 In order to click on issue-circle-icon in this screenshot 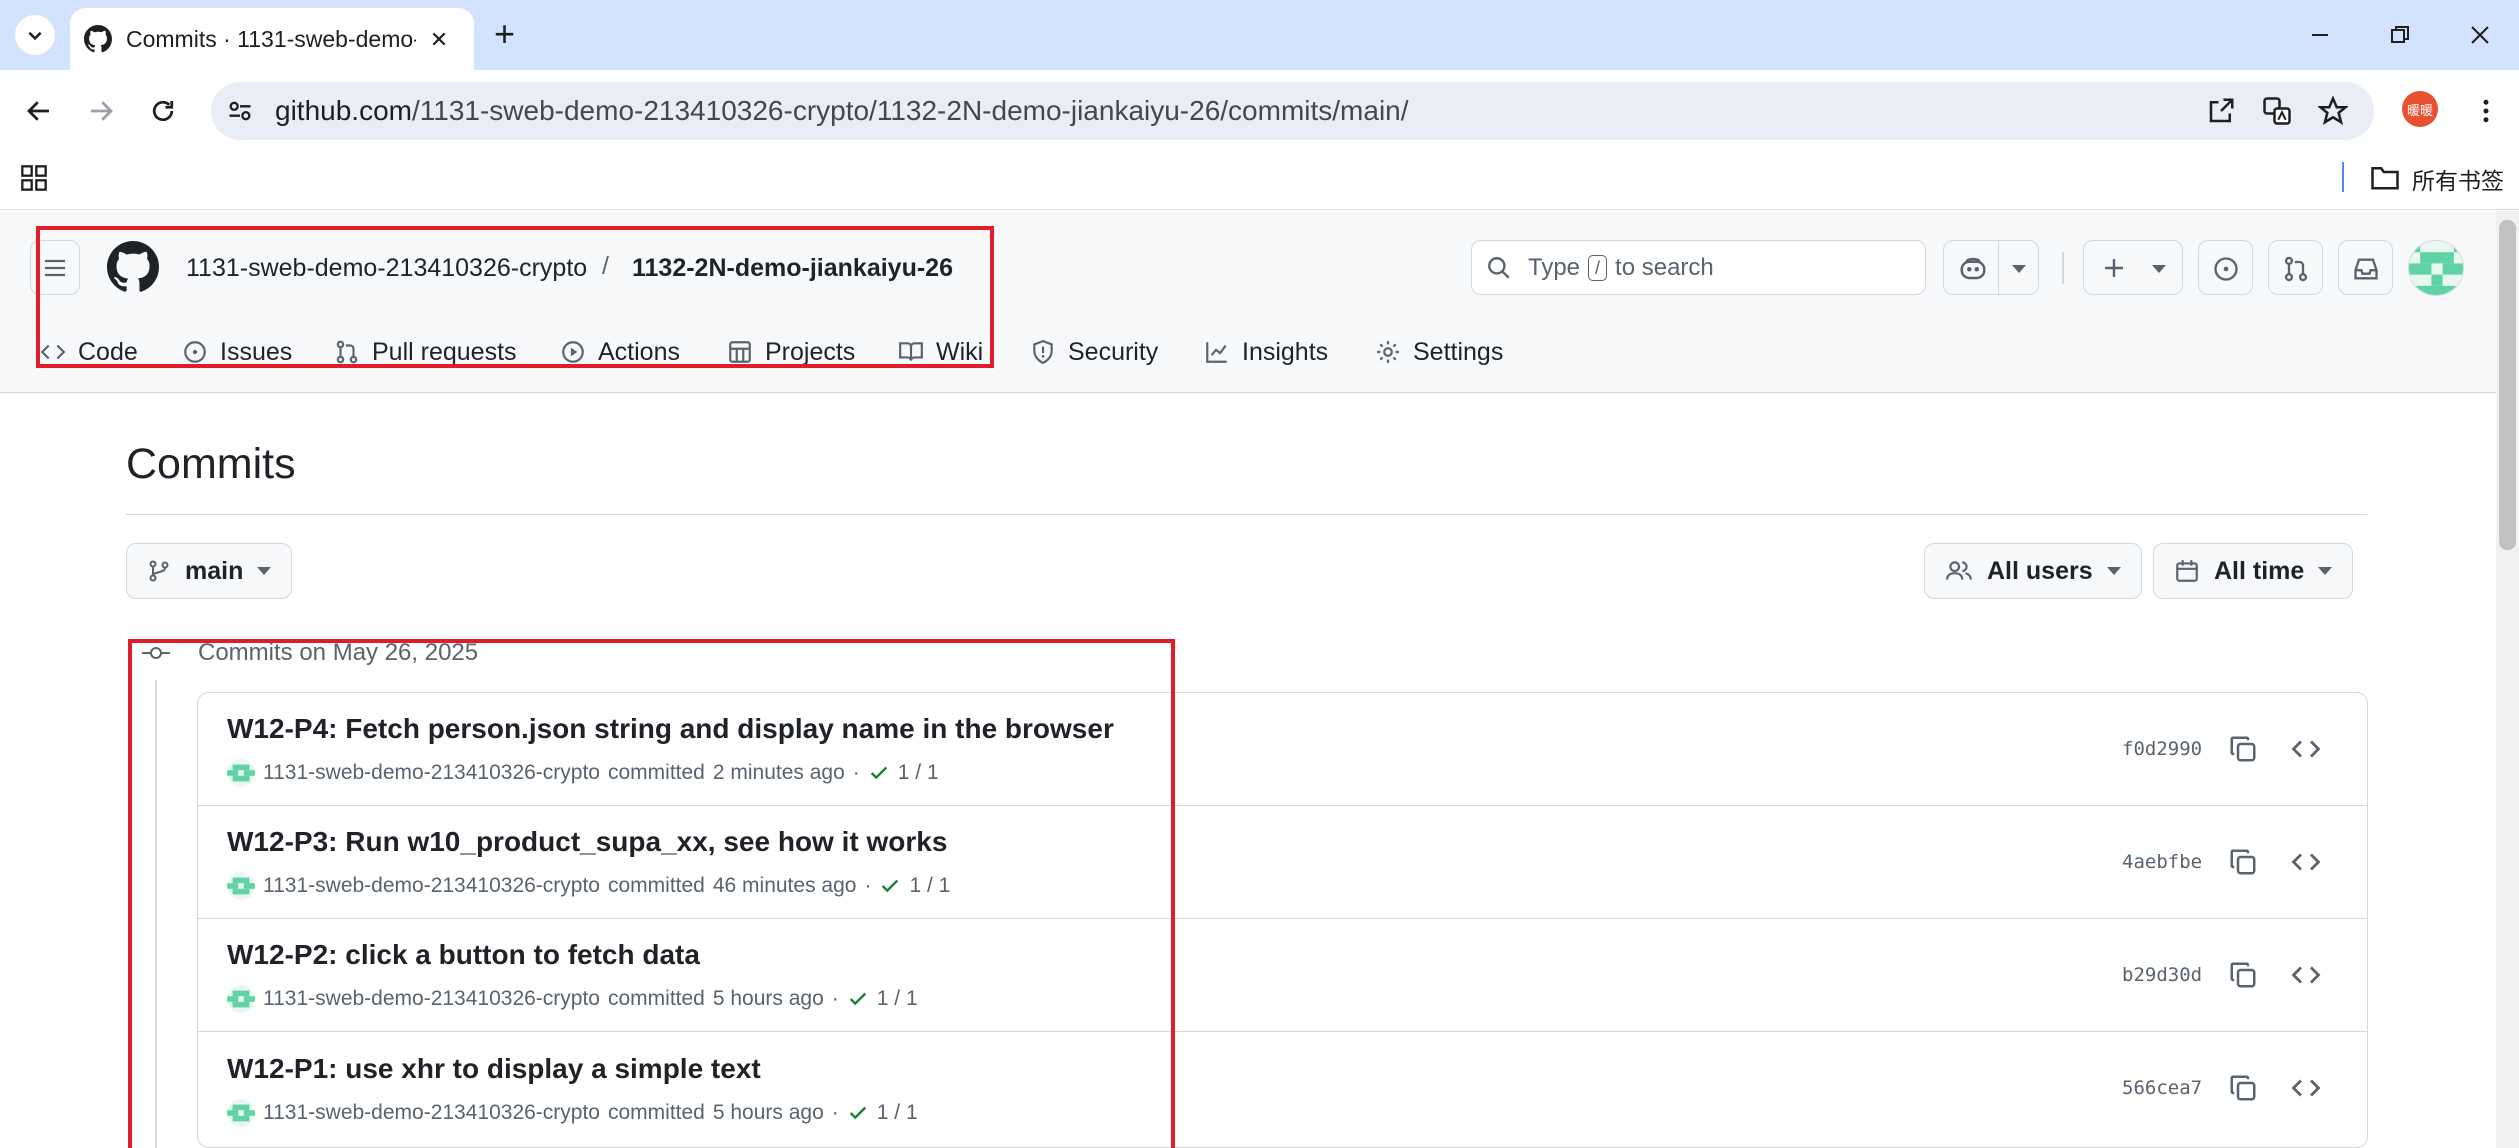, I will do `click(2226, 269)`.